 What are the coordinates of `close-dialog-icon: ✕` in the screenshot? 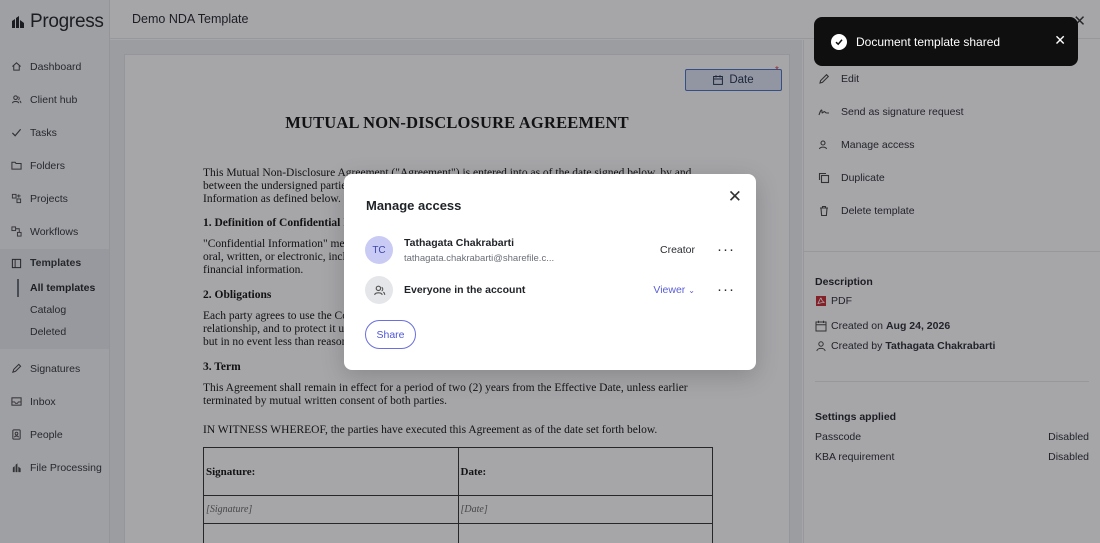 It's located at (735, 197).